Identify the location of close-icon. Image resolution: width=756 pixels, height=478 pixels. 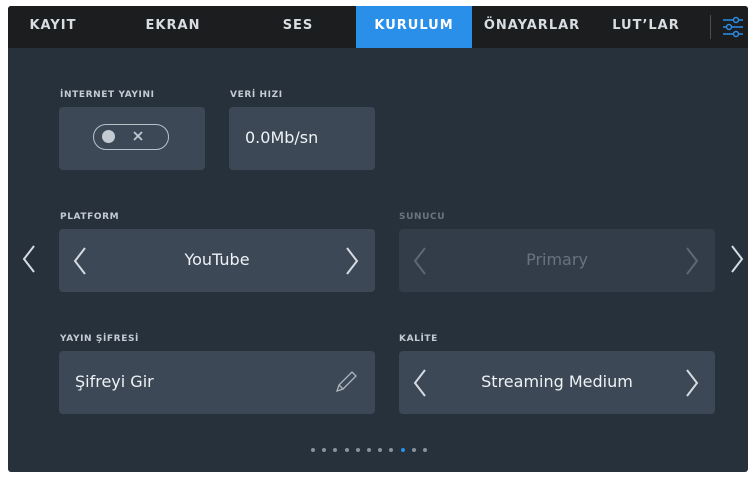
(138, 136).